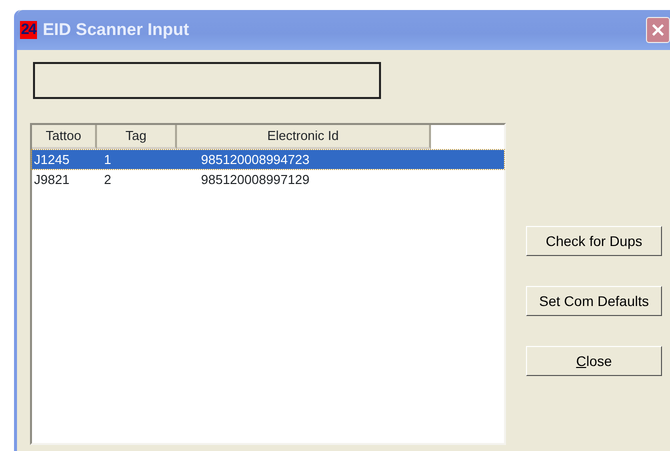 The image size is (670, 451). I want to click on list-cell-text: 2, so click(107, 180).